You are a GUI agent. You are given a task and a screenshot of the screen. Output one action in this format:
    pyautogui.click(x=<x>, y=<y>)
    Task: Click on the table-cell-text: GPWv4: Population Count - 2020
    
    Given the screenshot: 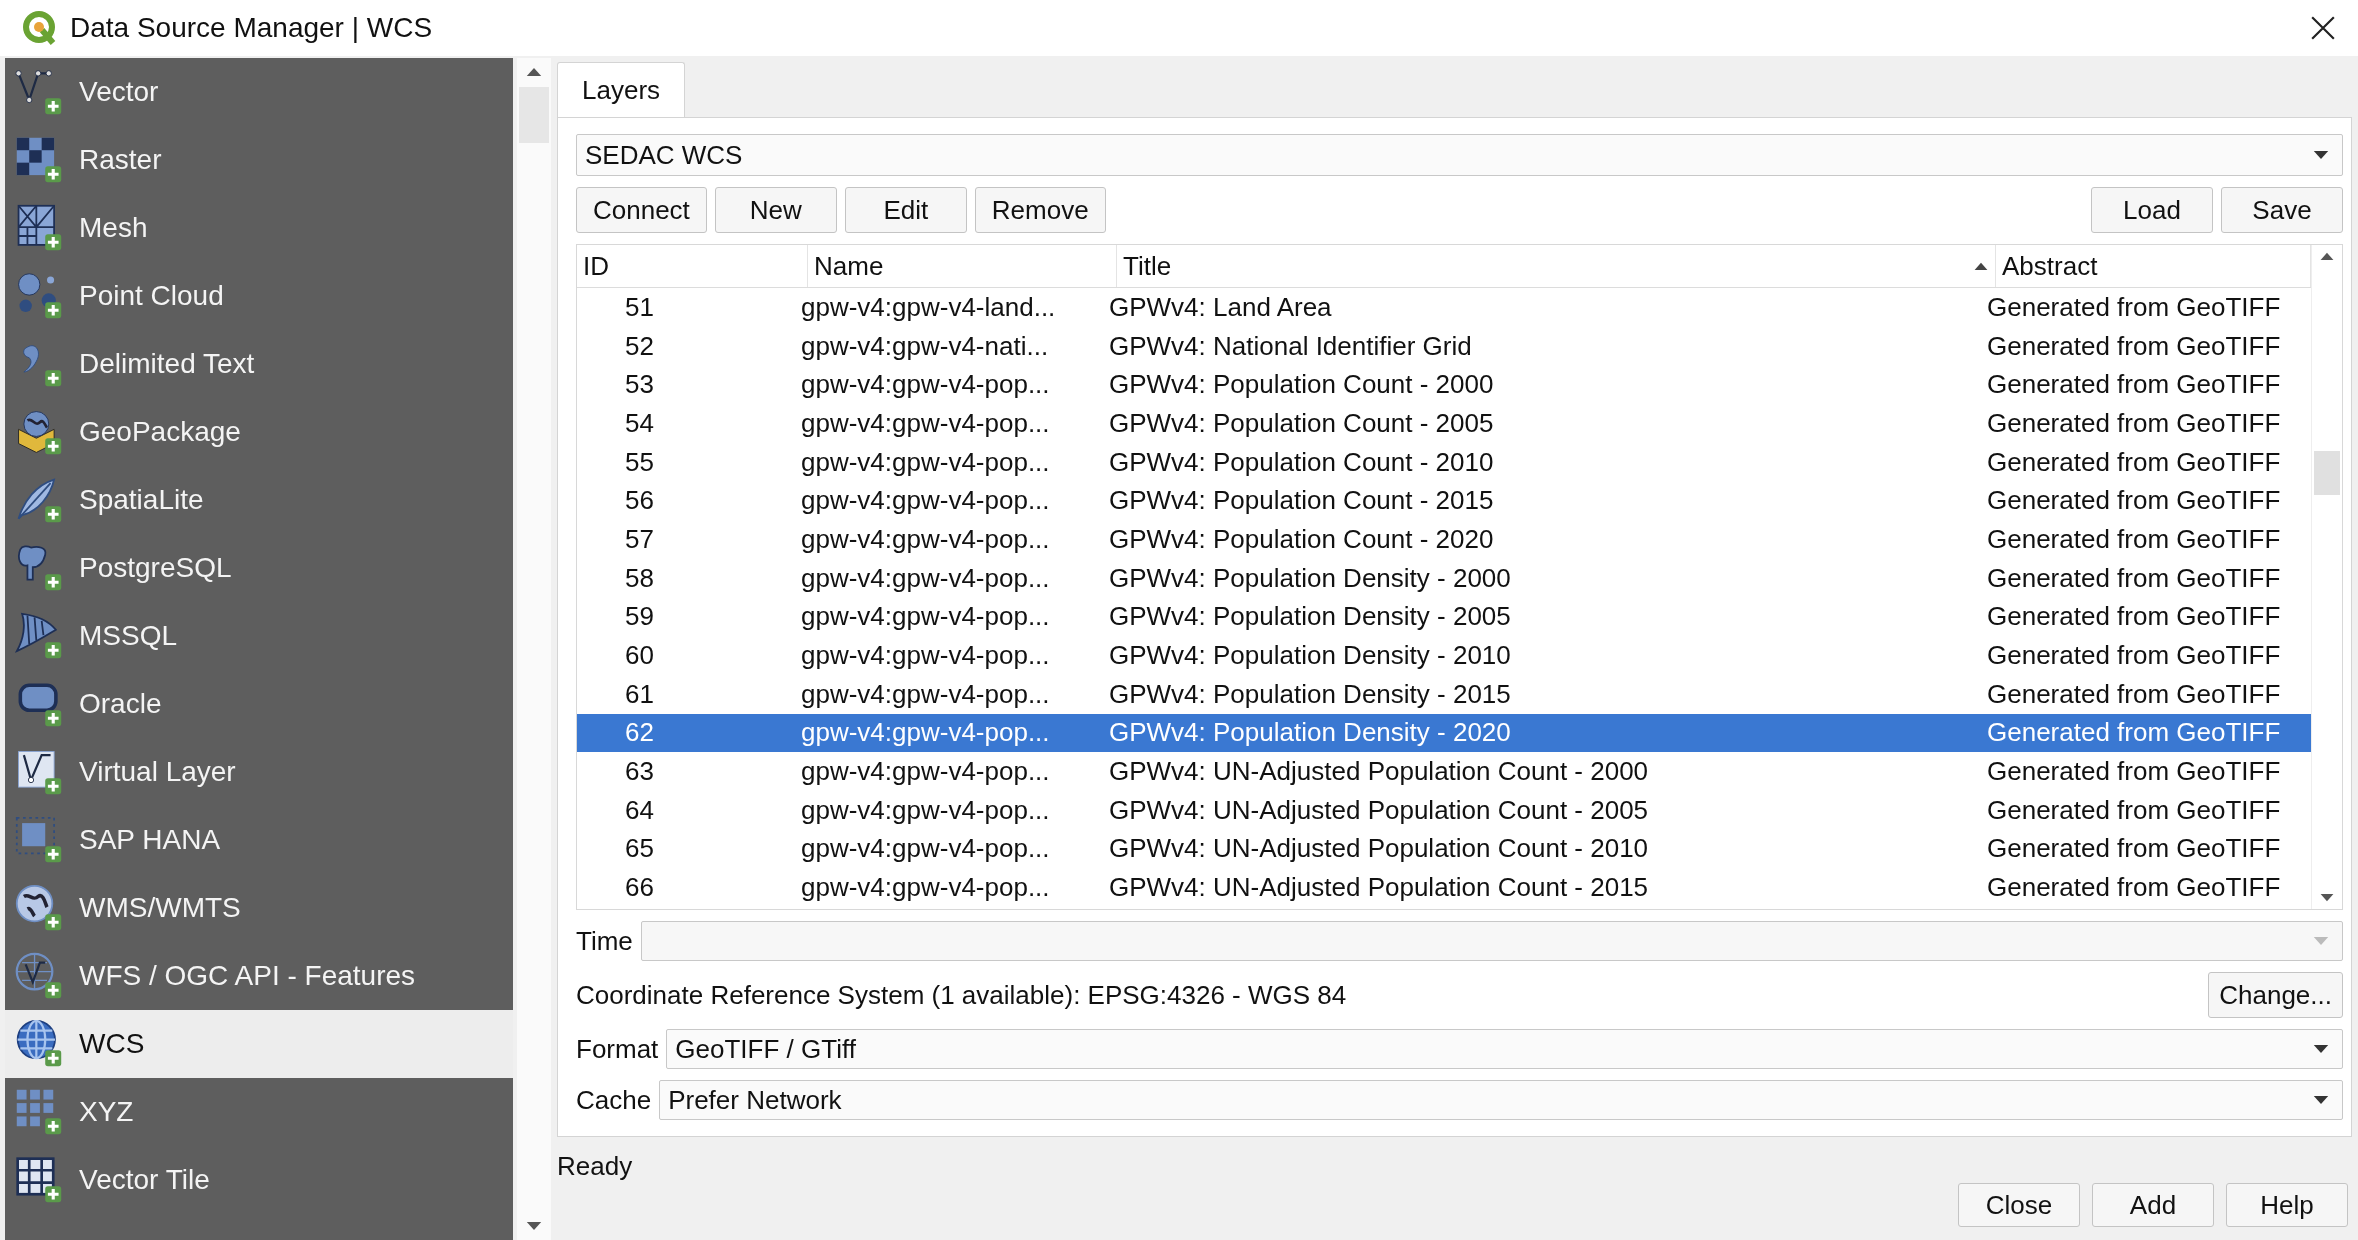 What is the action you would take?
    pyautogui.click(x=1301, y=539)
    